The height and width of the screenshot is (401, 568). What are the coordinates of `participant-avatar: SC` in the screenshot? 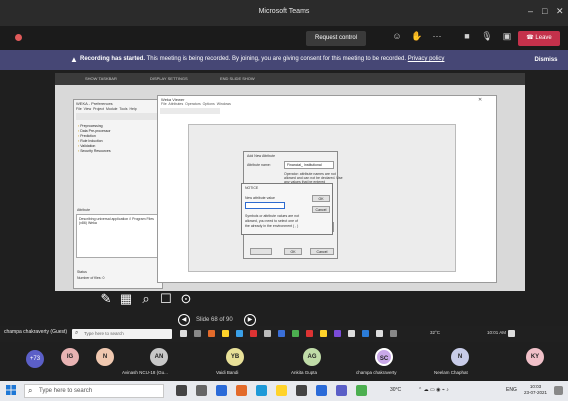 It's located at (384, 357).